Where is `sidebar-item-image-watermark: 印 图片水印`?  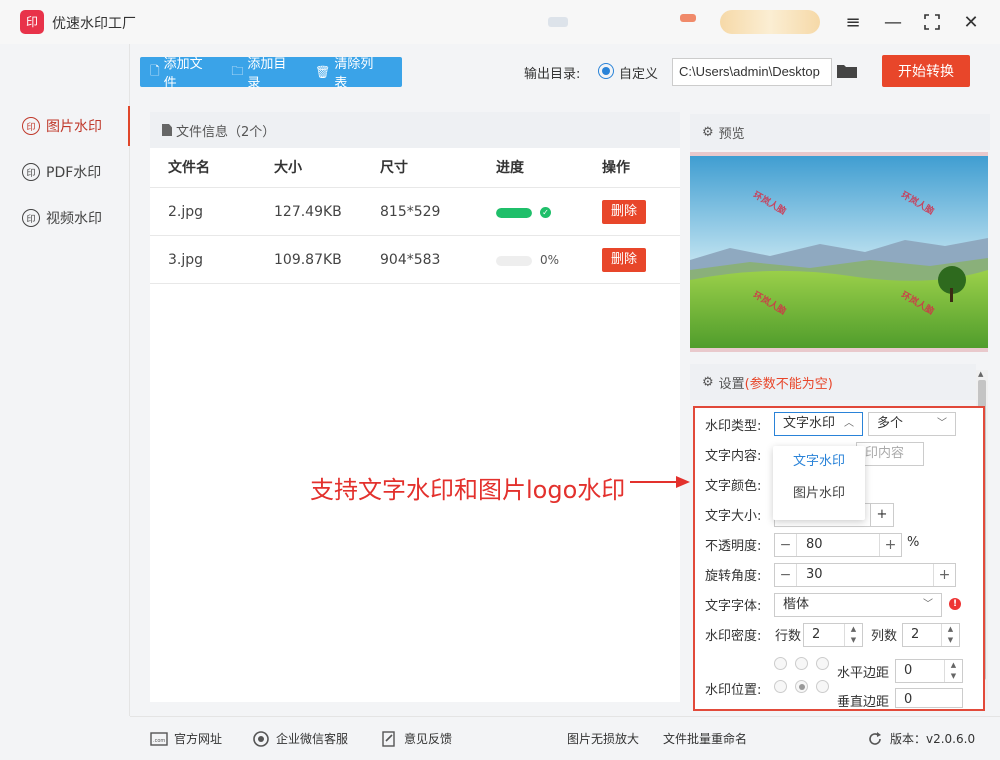
sidebar-item-image-watermark: 印 图片水印 is located at coordinates (65, 126).